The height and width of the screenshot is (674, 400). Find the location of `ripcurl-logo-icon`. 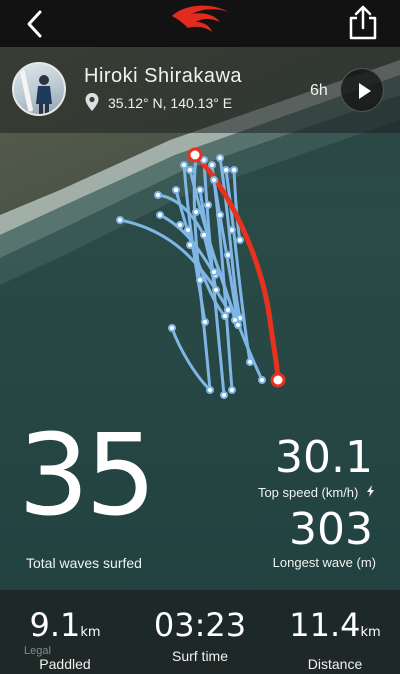

ripcurl-logo-icon is located at coordinates (200, 19).